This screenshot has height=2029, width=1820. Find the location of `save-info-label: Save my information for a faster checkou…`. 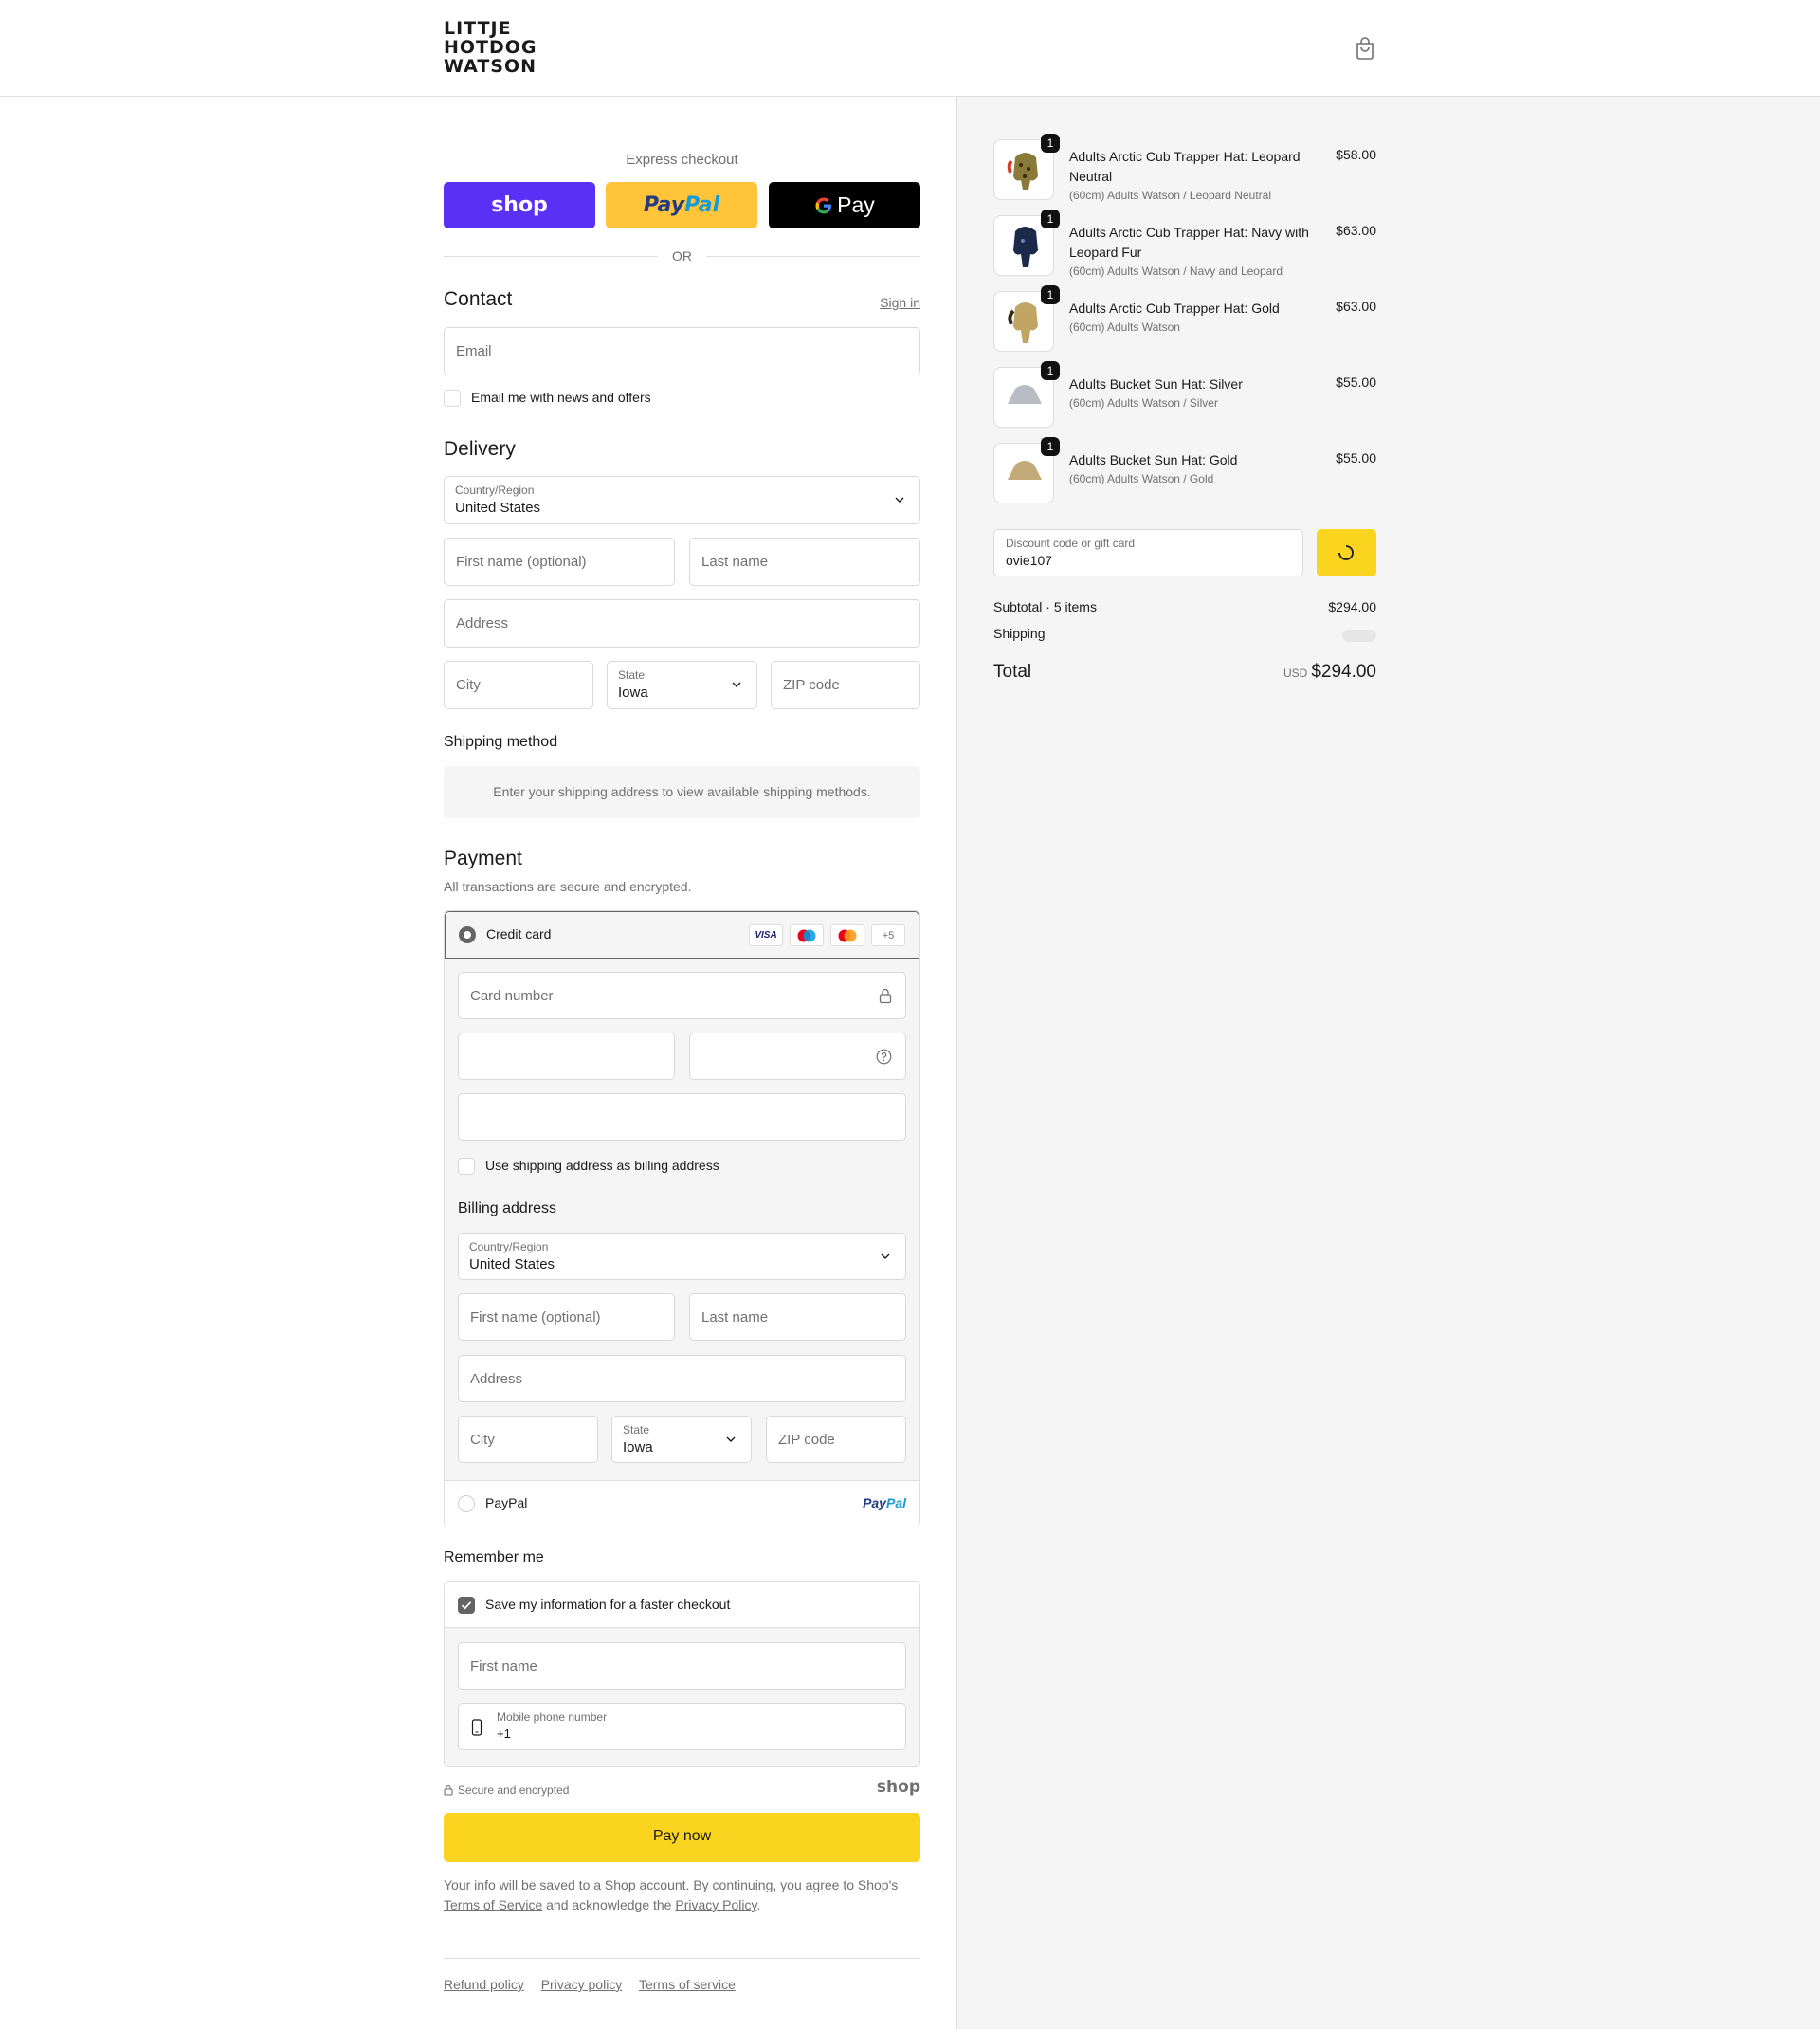

save-info-label: Save my information for a faster checkou… is located at coordinates (608, 1604).